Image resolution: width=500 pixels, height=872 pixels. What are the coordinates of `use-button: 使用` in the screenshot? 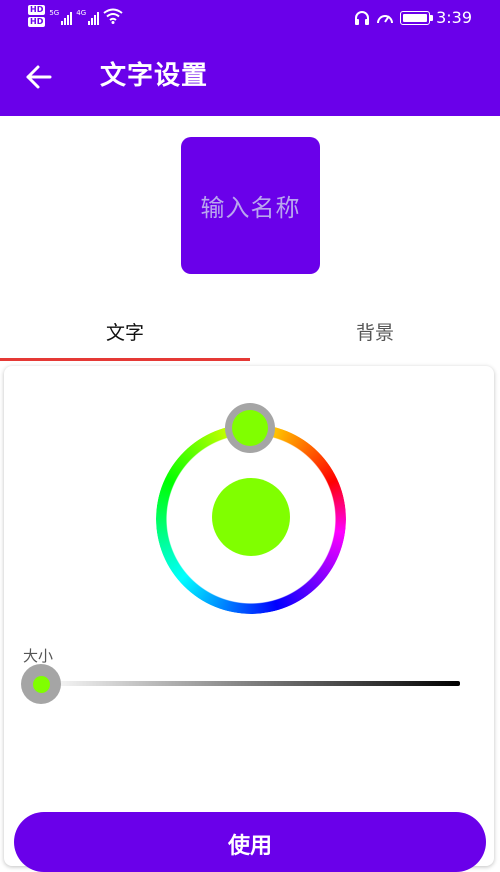 It's located at (250, 842).